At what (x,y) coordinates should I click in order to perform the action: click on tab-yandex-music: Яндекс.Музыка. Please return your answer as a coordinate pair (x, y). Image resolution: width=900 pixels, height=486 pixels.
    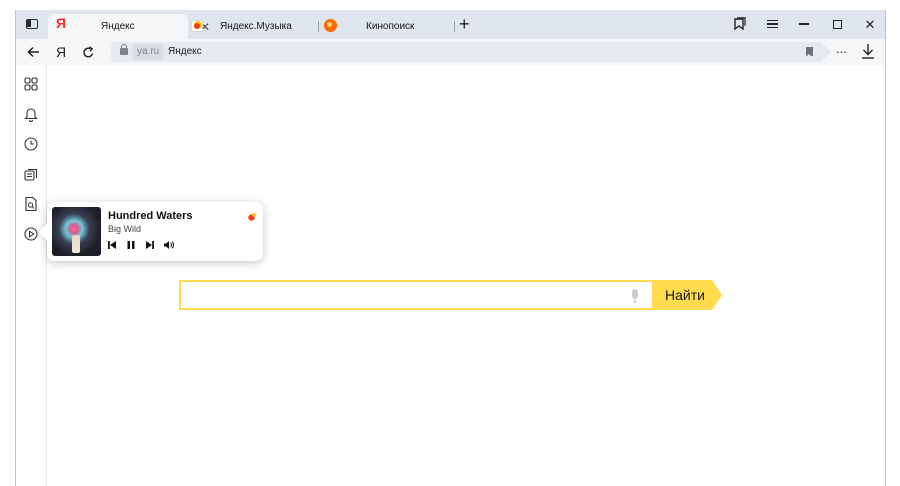
    Looking at the image, I should click on (253, 26).